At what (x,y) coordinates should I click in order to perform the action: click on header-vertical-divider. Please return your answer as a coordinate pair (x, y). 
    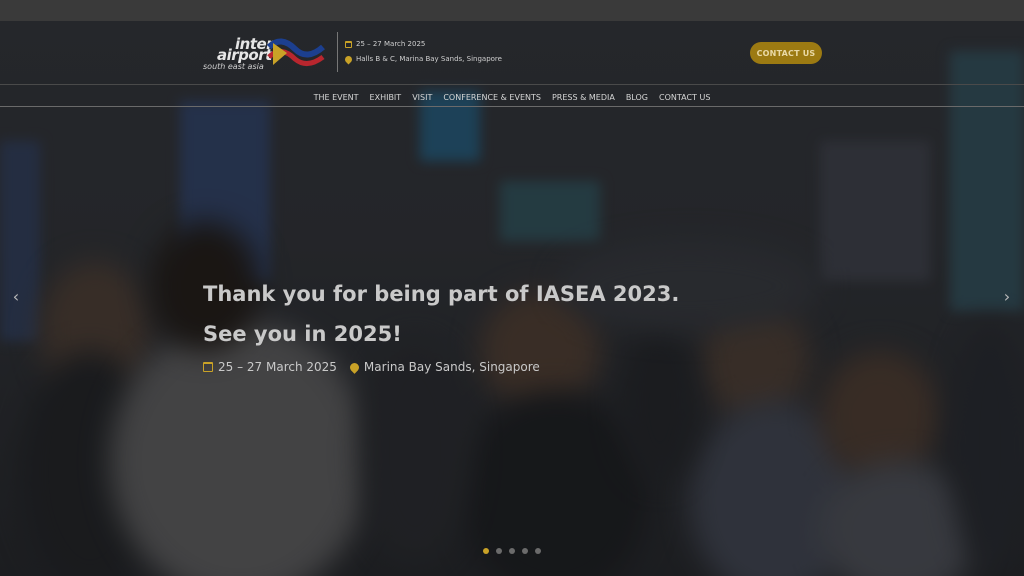
    Looking at the image, I should click on (337, 52).